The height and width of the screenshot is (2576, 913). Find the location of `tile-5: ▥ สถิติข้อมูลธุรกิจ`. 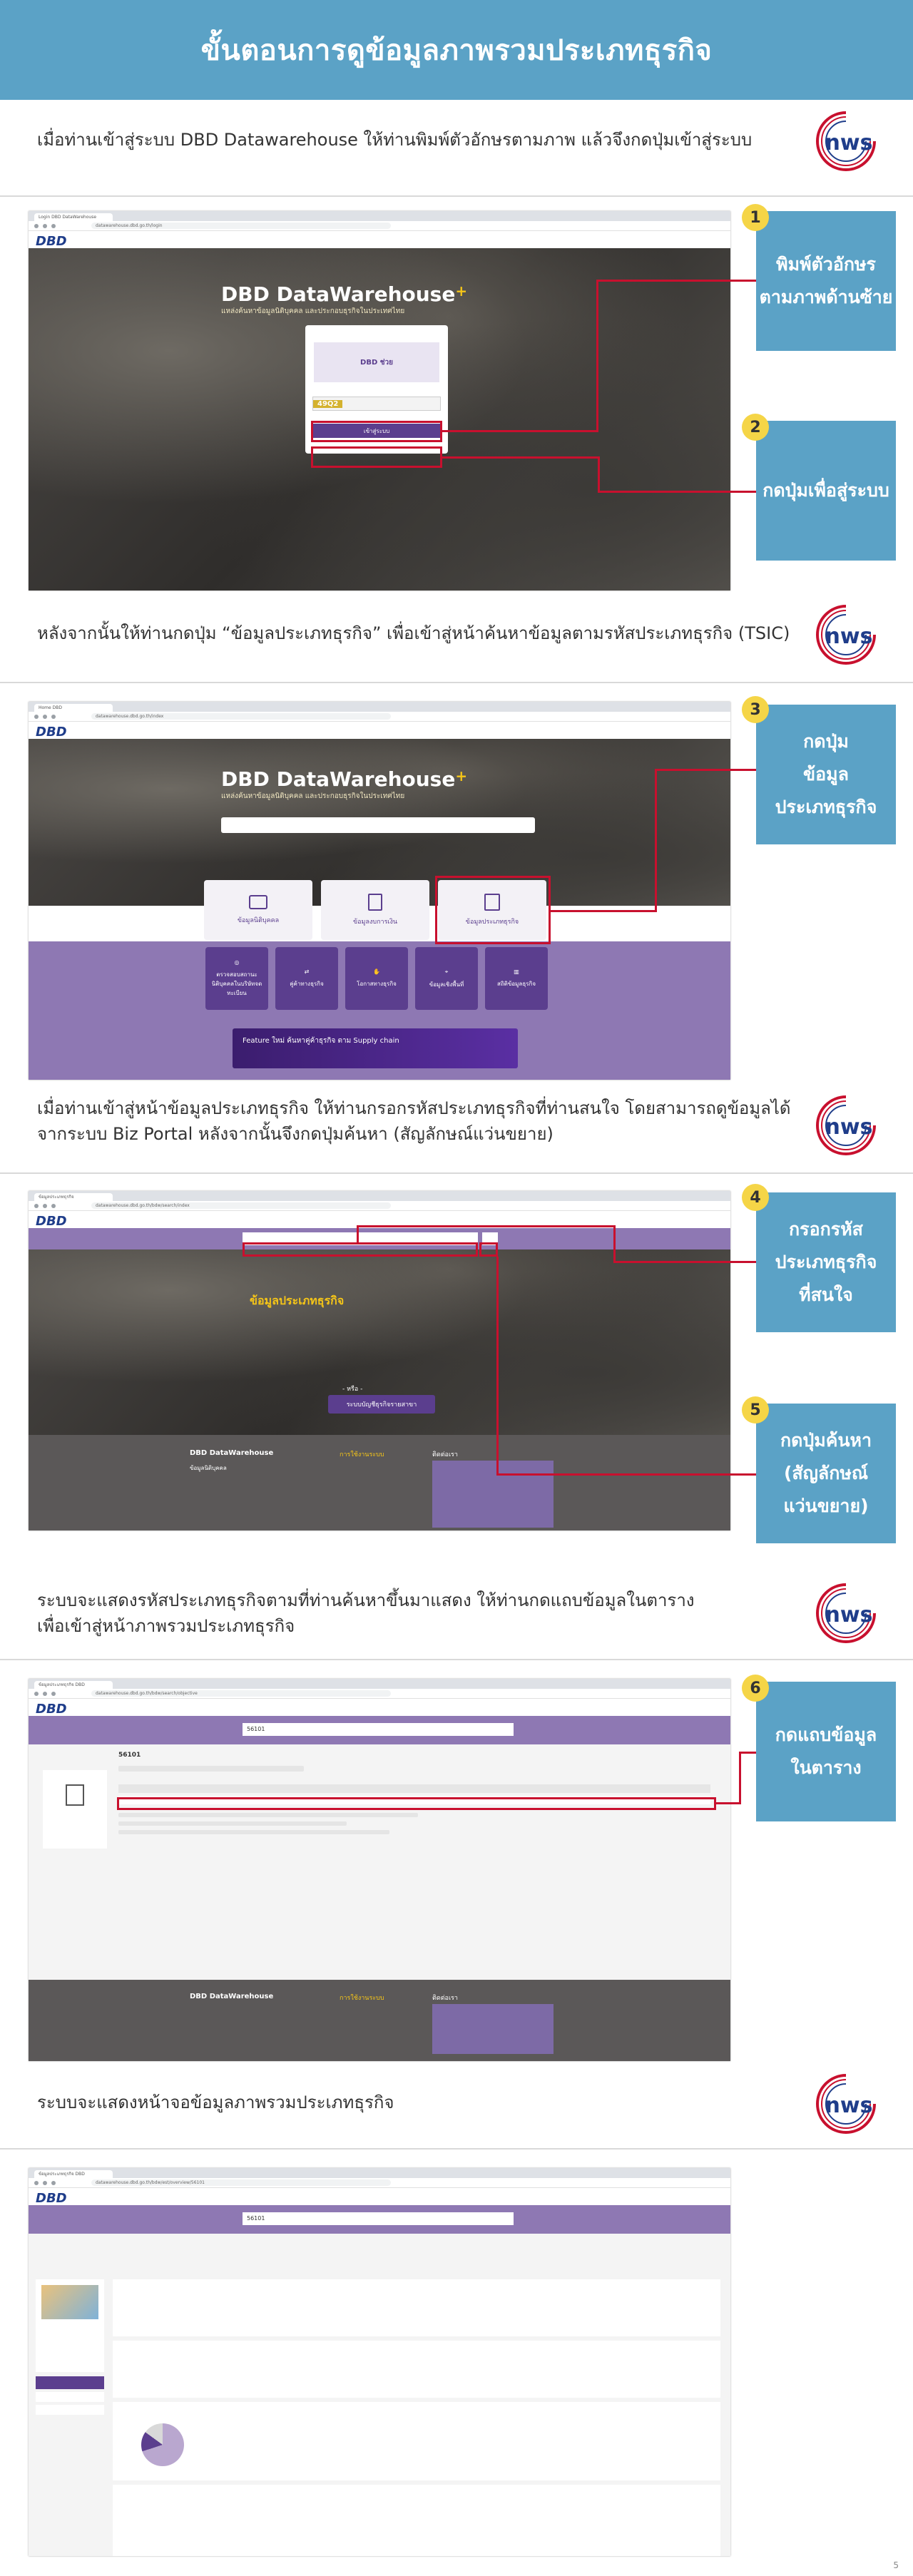

tile-5: ▥ สถิติข้อมูลธุรกิจ is located at coordinates (516, 979).